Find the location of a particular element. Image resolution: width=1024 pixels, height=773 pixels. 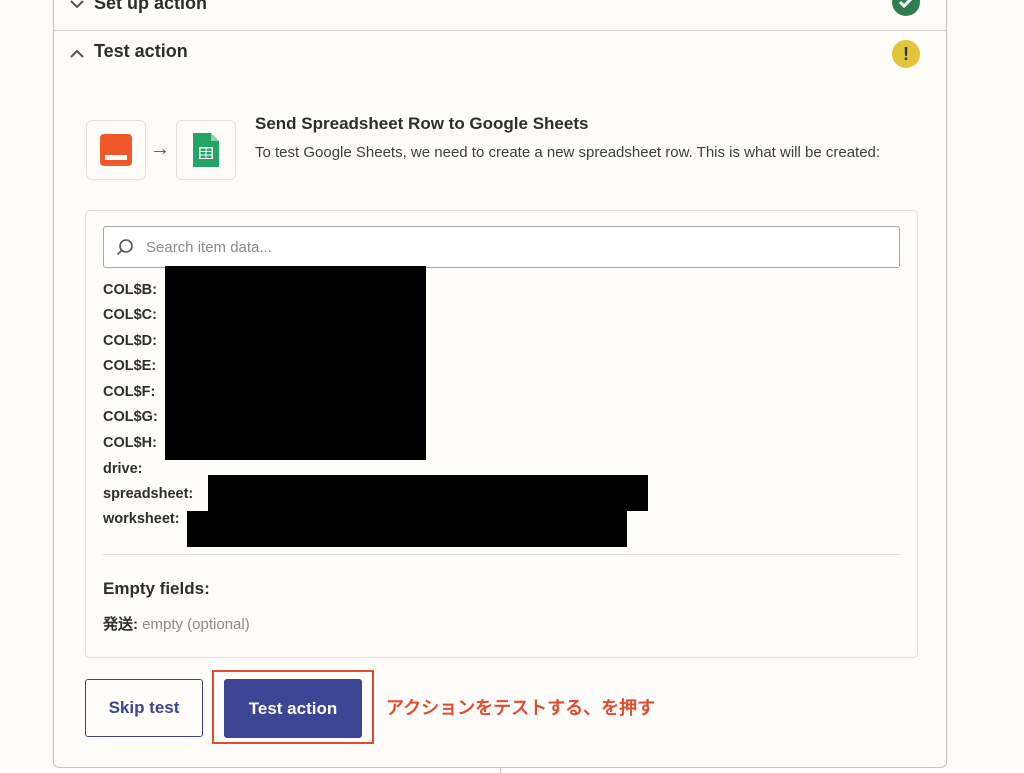

setup-action-title: Set up action is located at coordinates (151, 6).